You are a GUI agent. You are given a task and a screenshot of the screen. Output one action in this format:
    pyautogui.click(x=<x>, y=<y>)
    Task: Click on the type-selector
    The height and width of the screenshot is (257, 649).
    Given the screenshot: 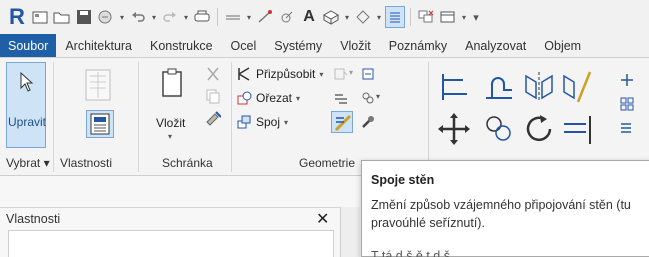 What is the action you would take?
    pyautogui.click(x=171, y=243)
    